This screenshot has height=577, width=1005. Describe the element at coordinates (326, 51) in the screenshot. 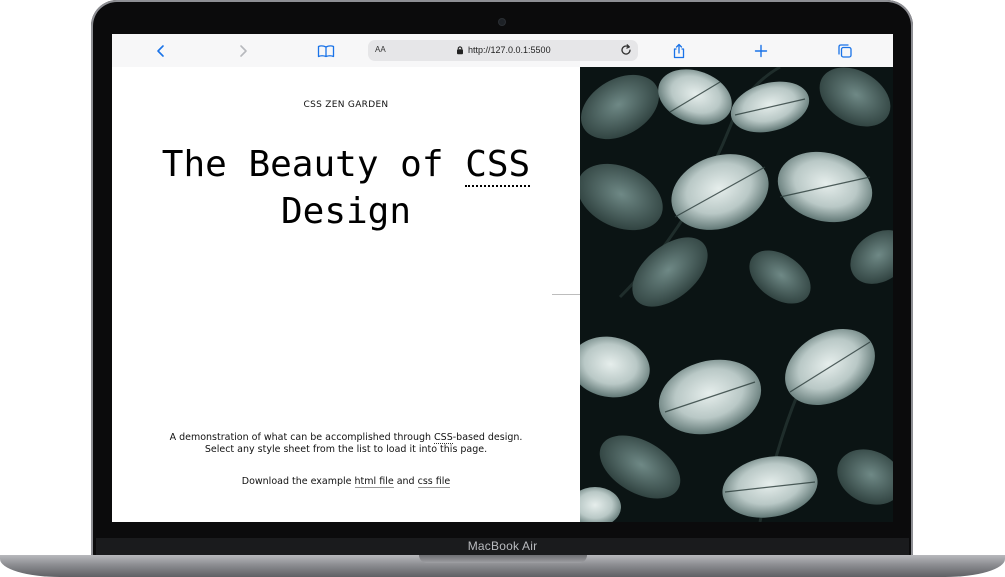

I see `bookmarks-icon` at that location.